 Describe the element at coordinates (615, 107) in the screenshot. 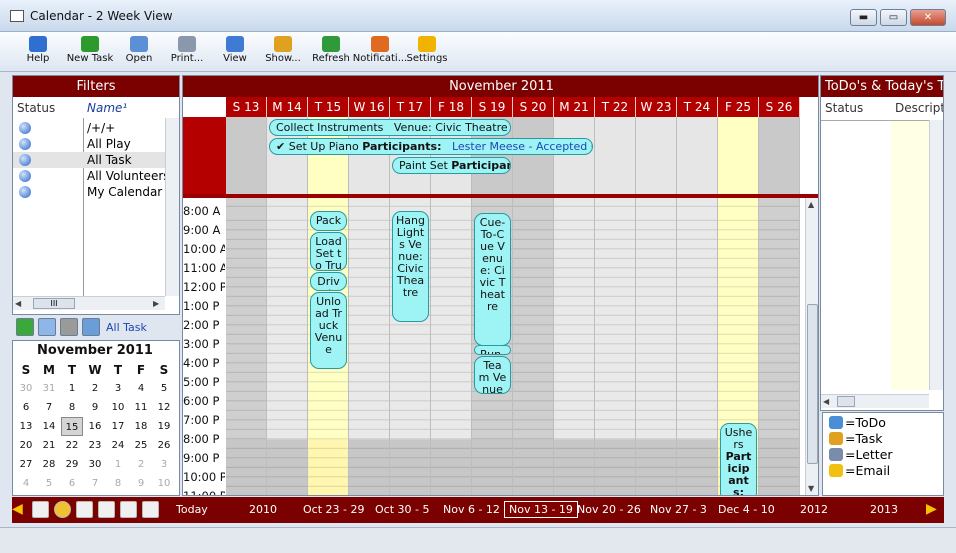

I see `day-header: T 22` at that location.